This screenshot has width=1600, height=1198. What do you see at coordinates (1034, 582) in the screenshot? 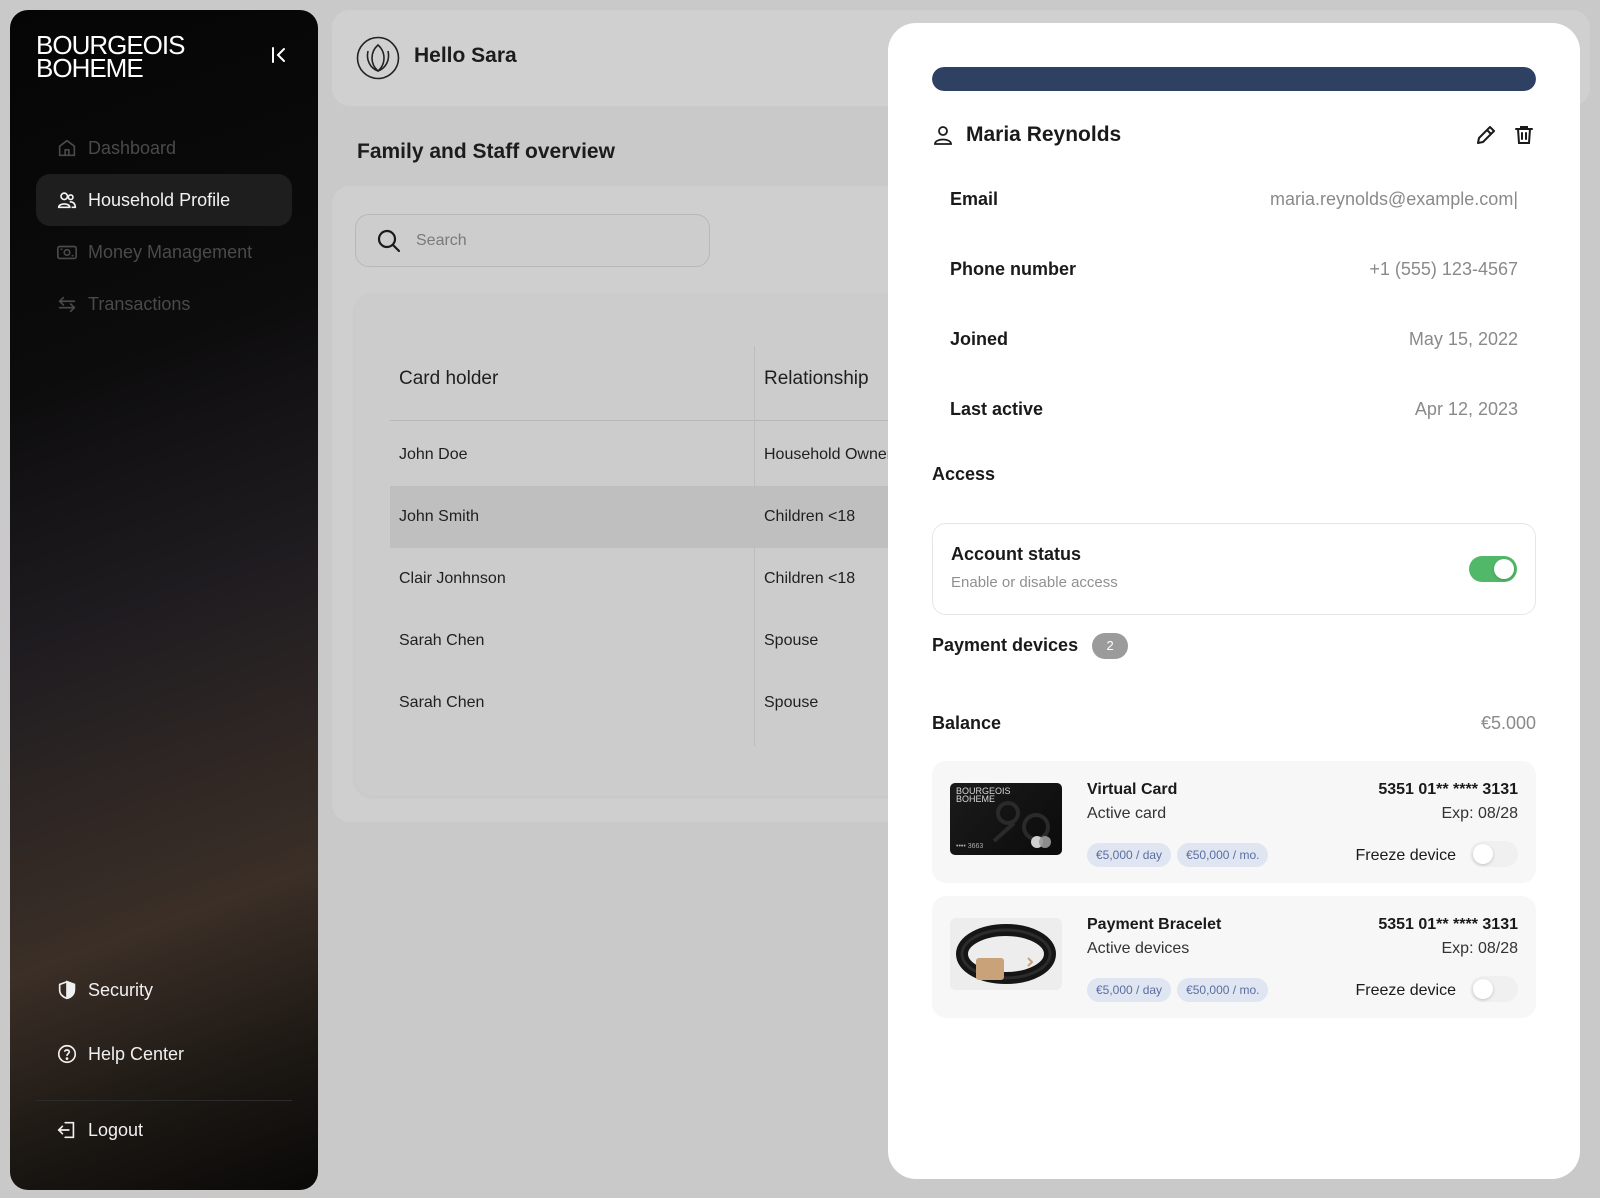
I see `account-status-subtitle: Enable or disable access` at bounding box center [1034, 582].